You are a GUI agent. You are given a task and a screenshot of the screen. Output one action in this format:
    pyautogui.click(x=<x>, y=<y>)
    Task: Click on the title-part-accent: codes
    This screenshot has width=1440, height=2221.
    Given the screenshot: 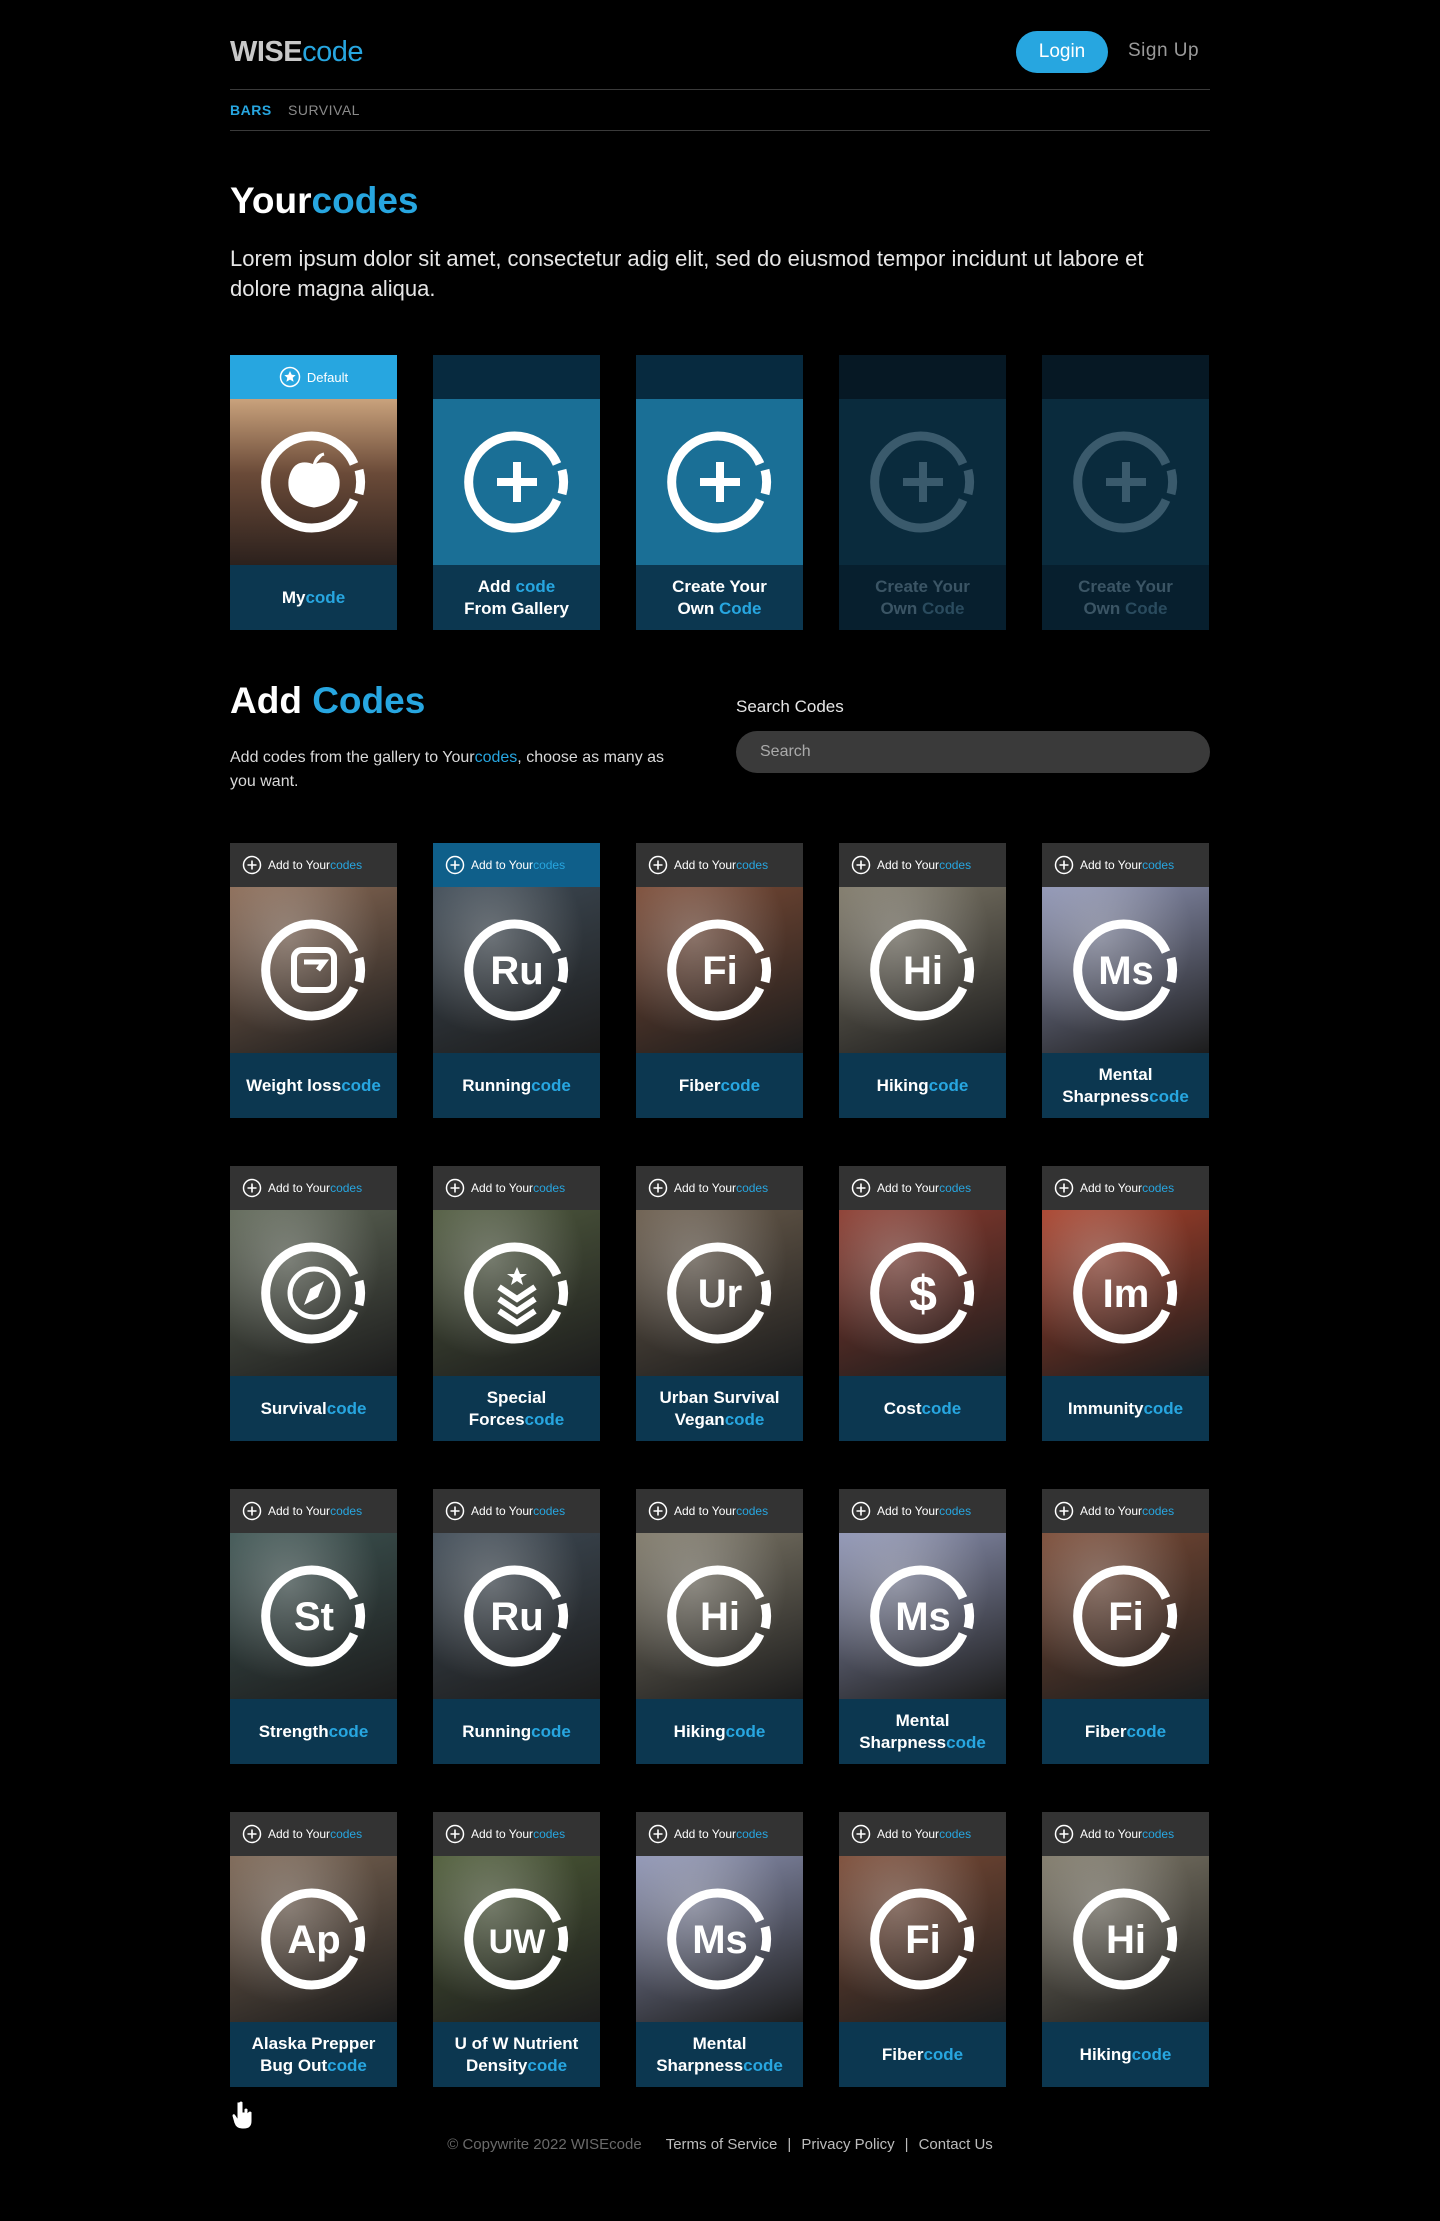 What is the action you would take?
    pyautogui.click(x=365, y=200)
    